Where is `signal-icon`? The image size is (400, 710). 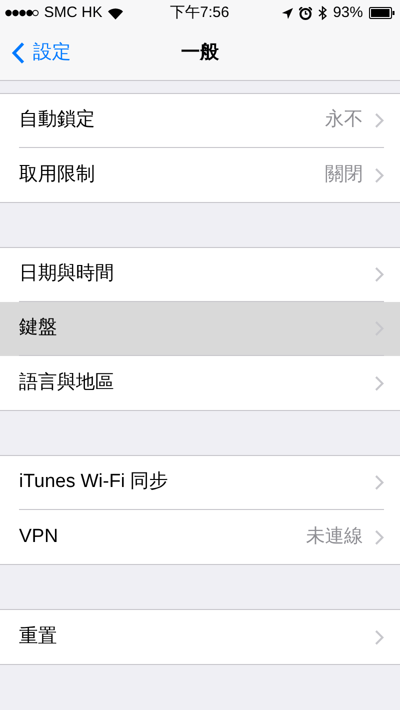 signal-icon is located at coordinates (22, 13).